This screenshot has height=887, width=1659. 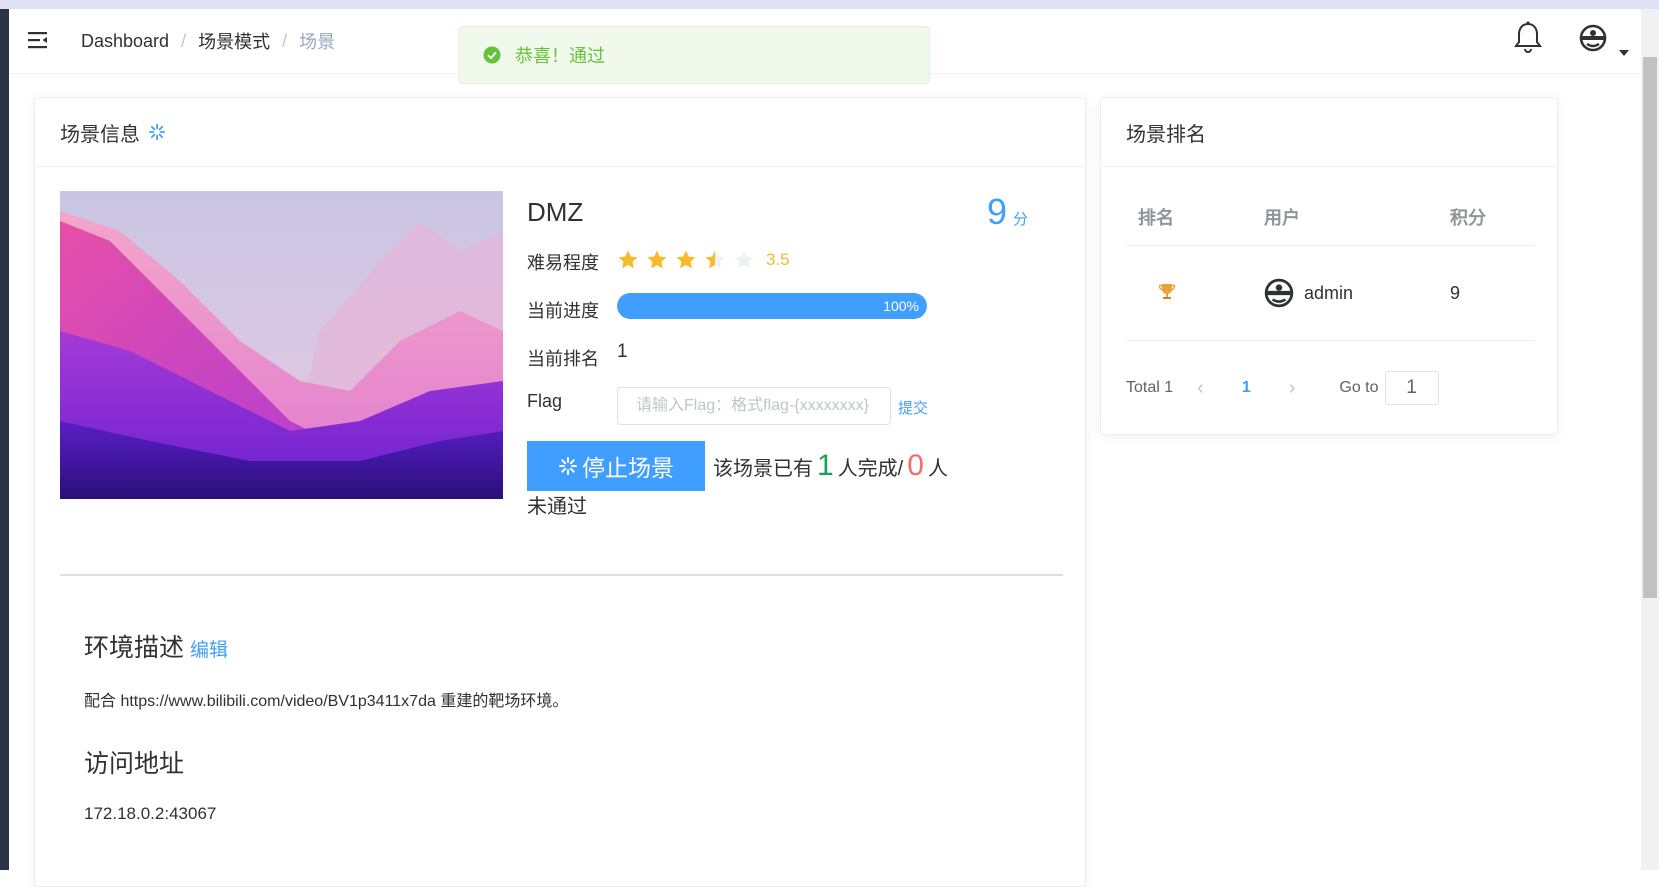 What do you see at coordinates (1491, 293) in the screenshot?
I see `points-cell: 9` at bounding box center [1491, 293].